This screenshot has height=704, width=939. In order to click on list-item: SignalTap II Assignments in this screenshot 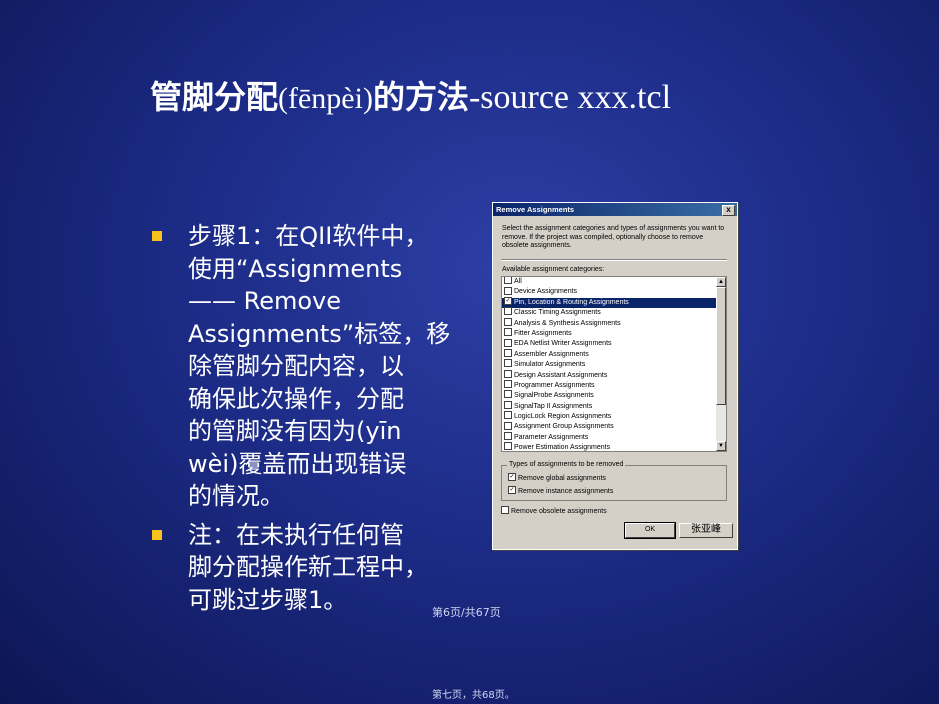, I will do `click(614, 406)`.